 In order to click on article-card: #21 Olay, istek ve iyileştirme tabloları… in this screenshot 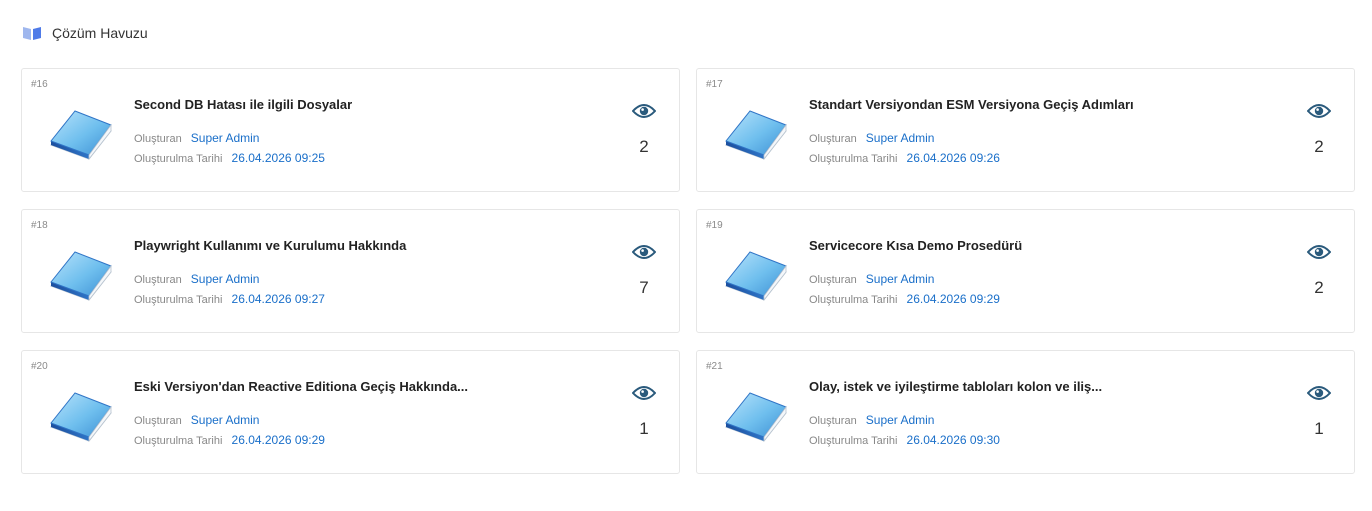, I will do `click(1025, 412)`.